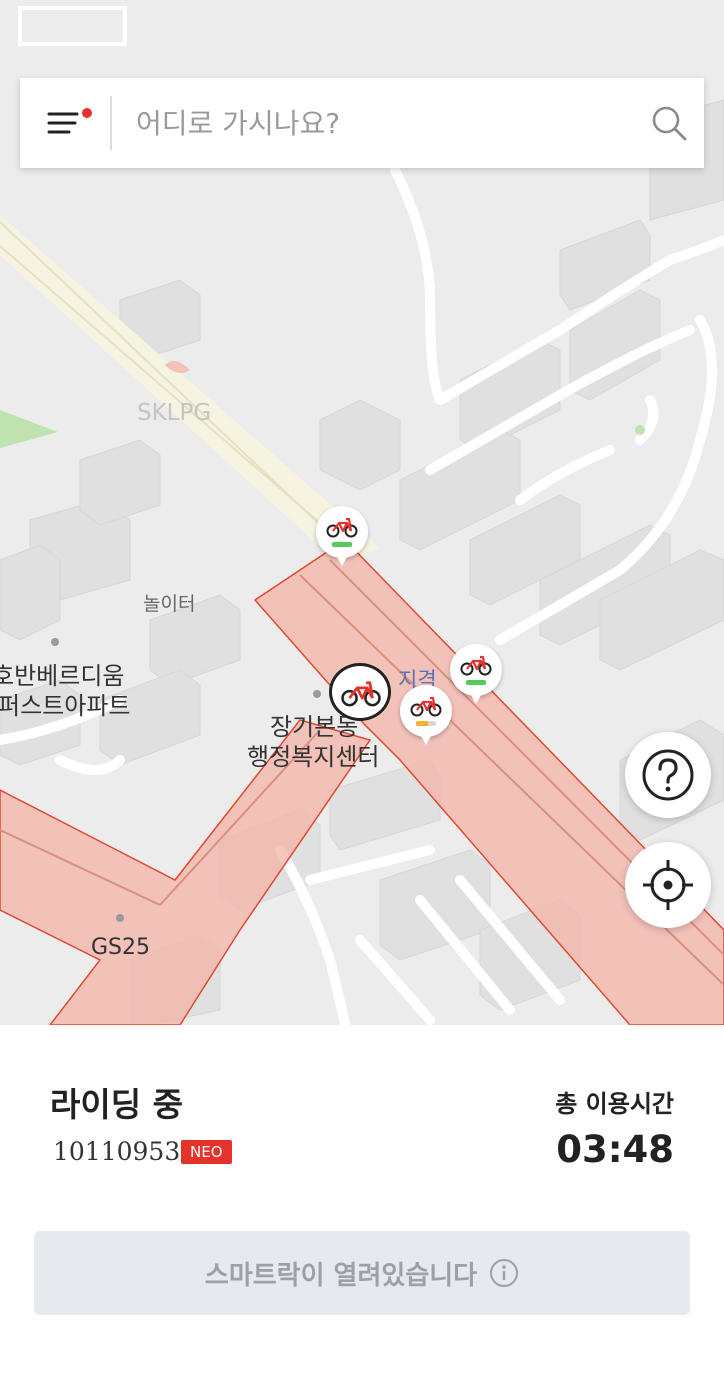  What do you see at coordinates (615, 1149) in the screenshot?
I see `total-time-value: 03:48` at bounding box center [615, 1149].